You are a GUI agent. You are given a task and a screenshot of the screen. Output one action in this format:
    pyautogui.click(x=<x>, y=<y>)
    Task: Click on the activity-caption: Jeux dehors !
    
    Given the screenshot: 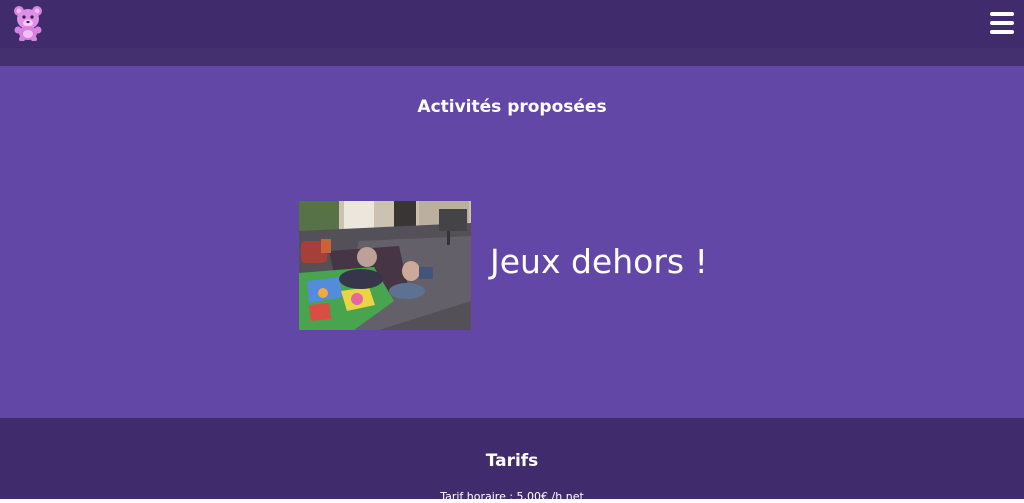 What is the action you would take?
    pyautogui.click(x=599, y=261)
    